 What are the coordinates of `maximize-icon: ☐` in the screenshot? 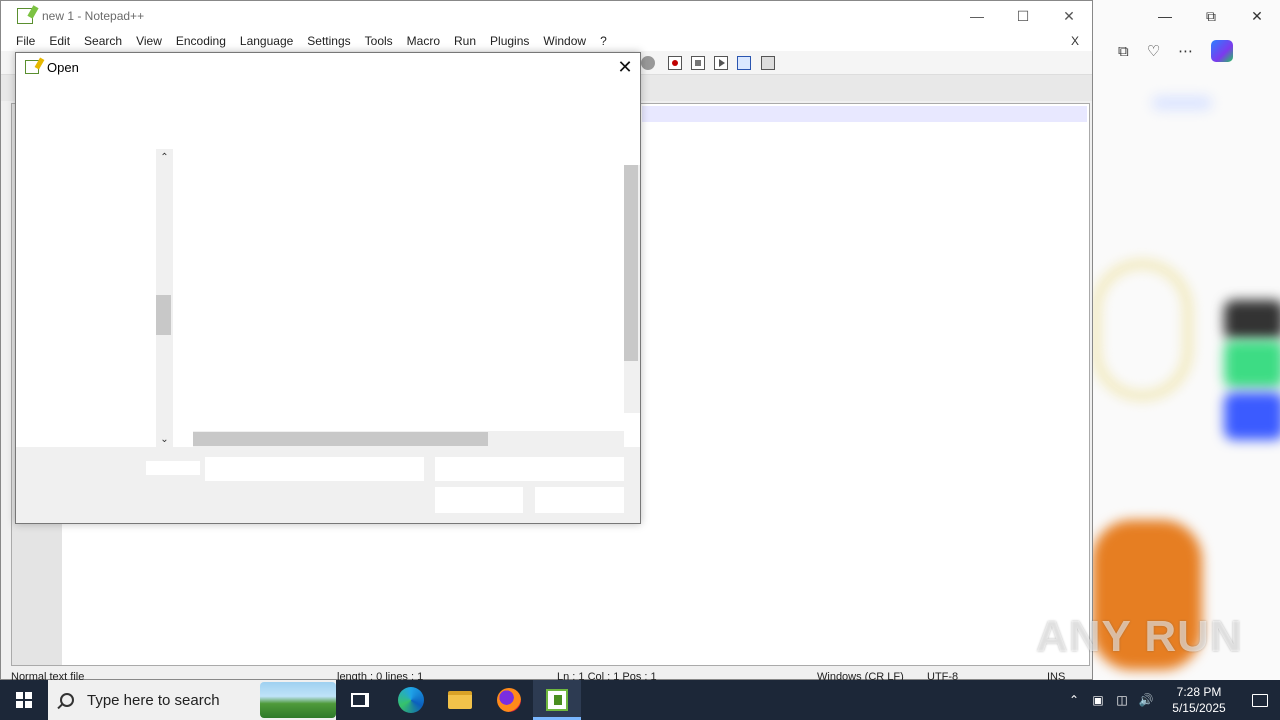 It's located at (1023, 16).